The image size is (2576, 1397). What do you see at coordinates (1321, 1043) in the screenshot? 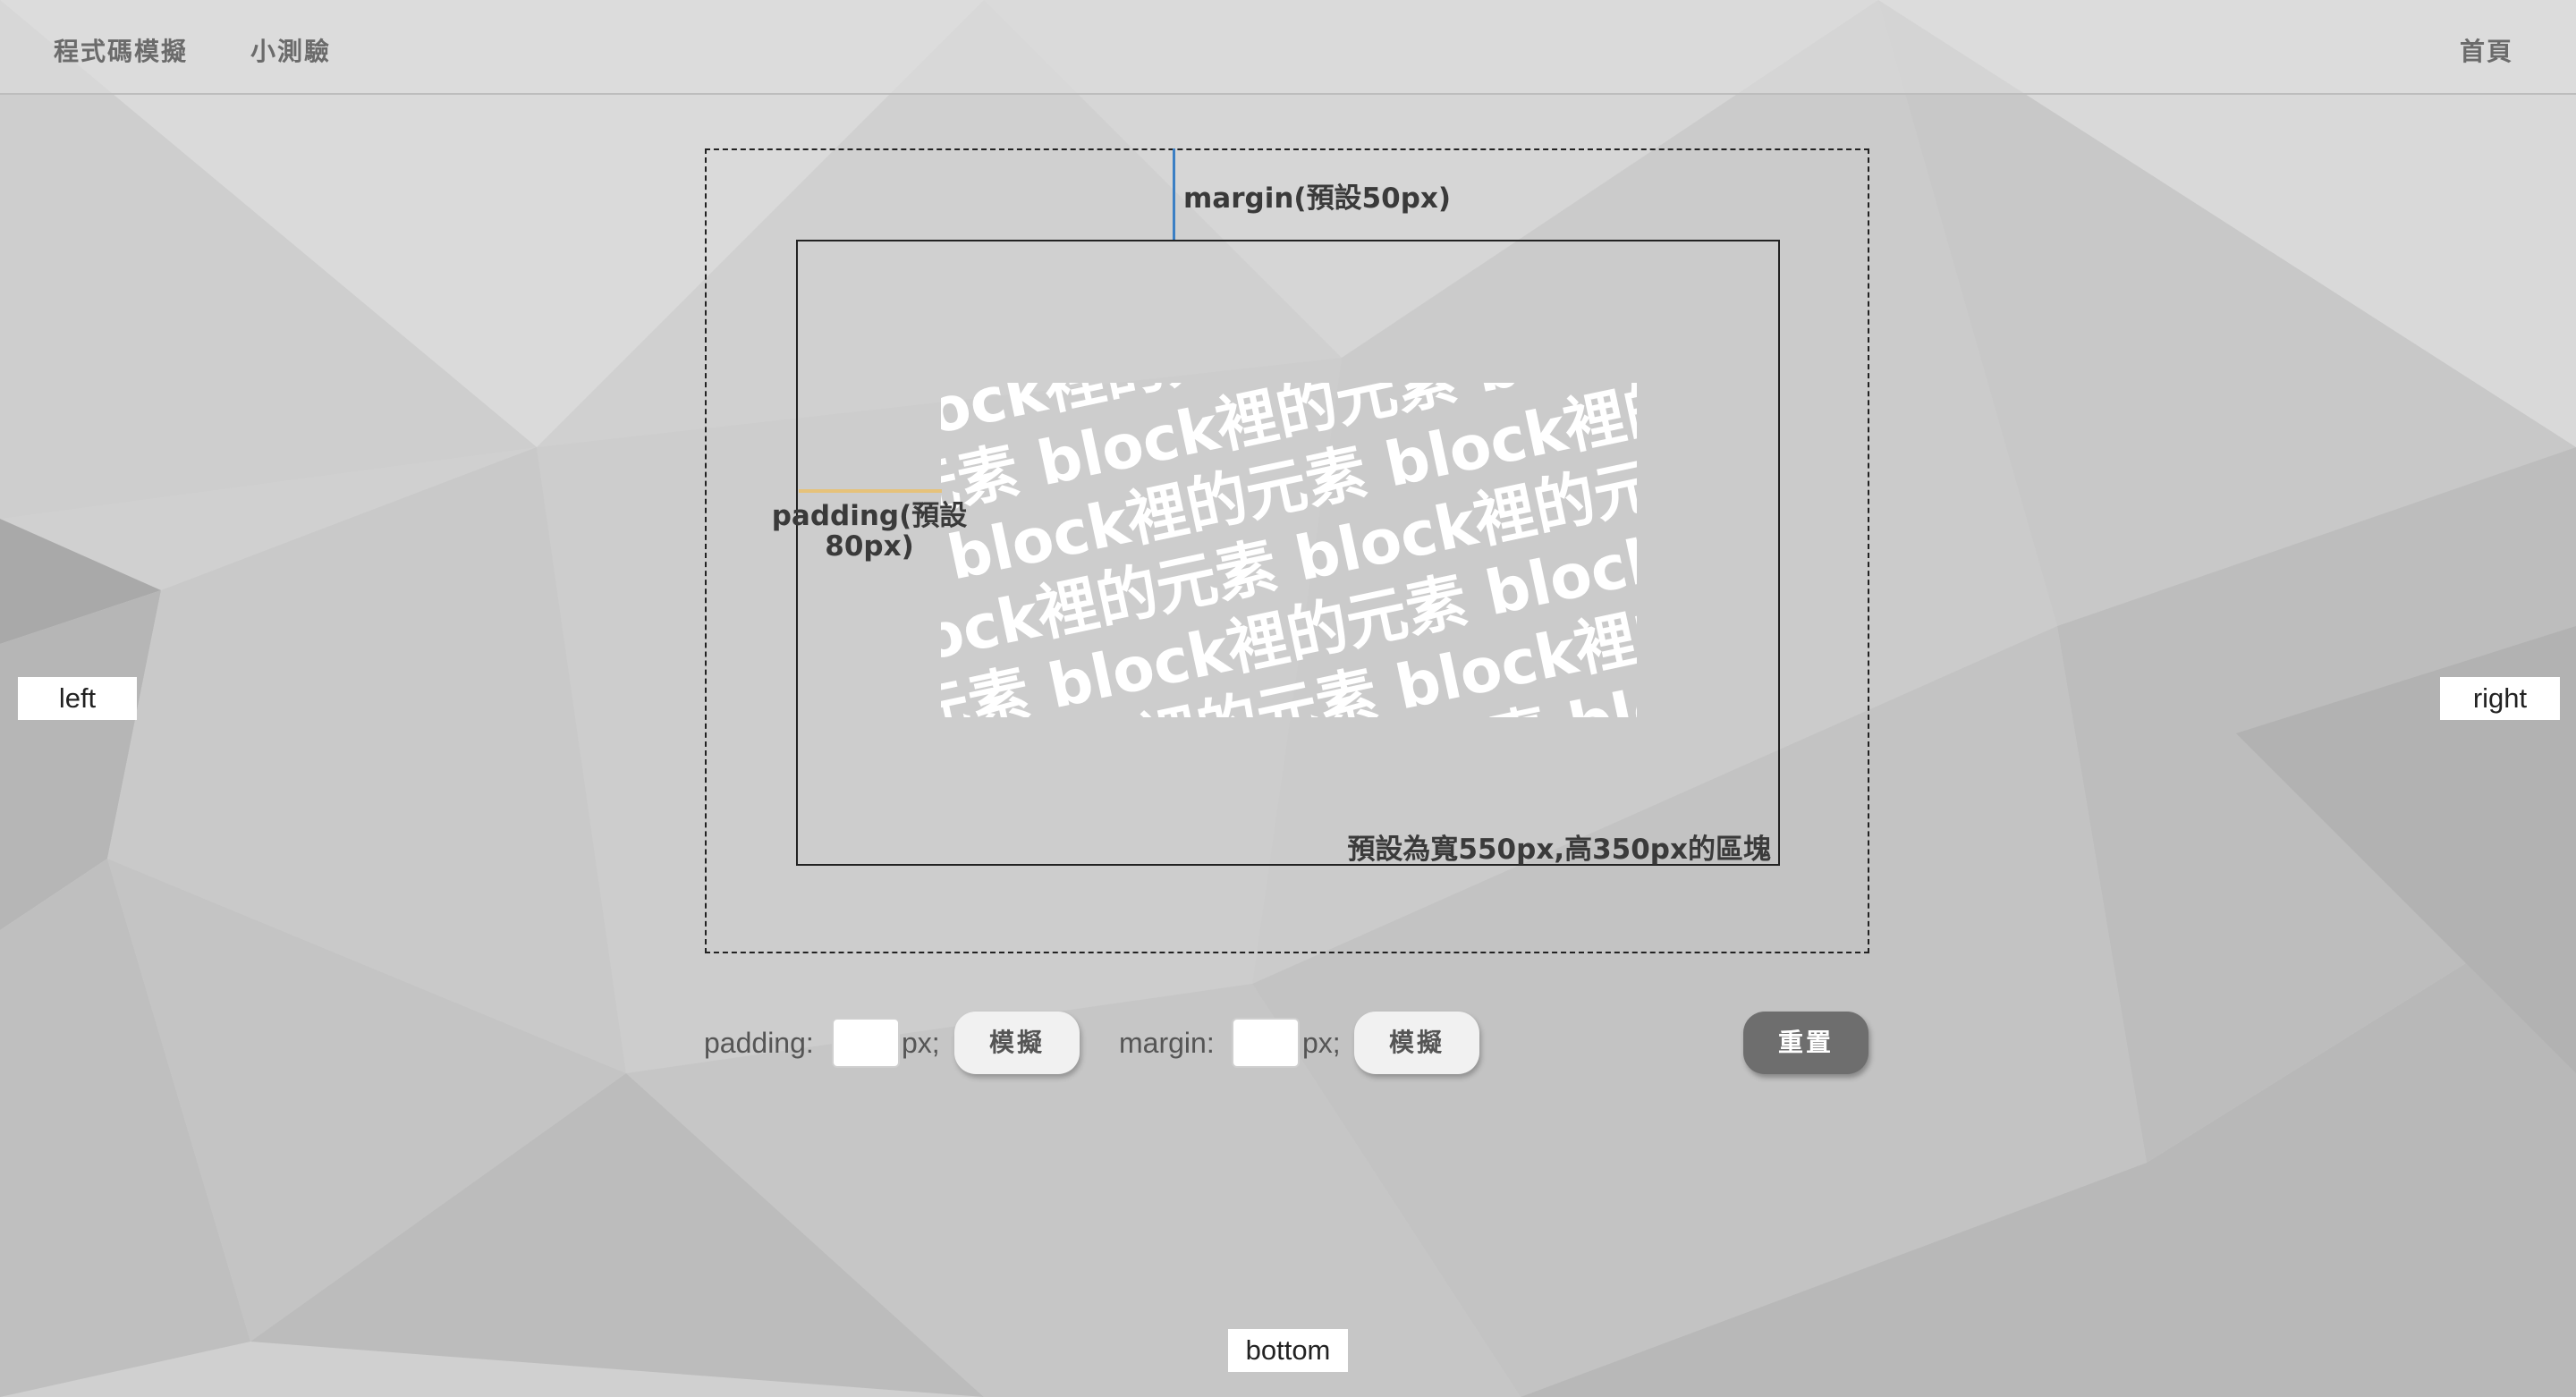
I see `margin-unit: px;` at bounding box center [1321, 1043].